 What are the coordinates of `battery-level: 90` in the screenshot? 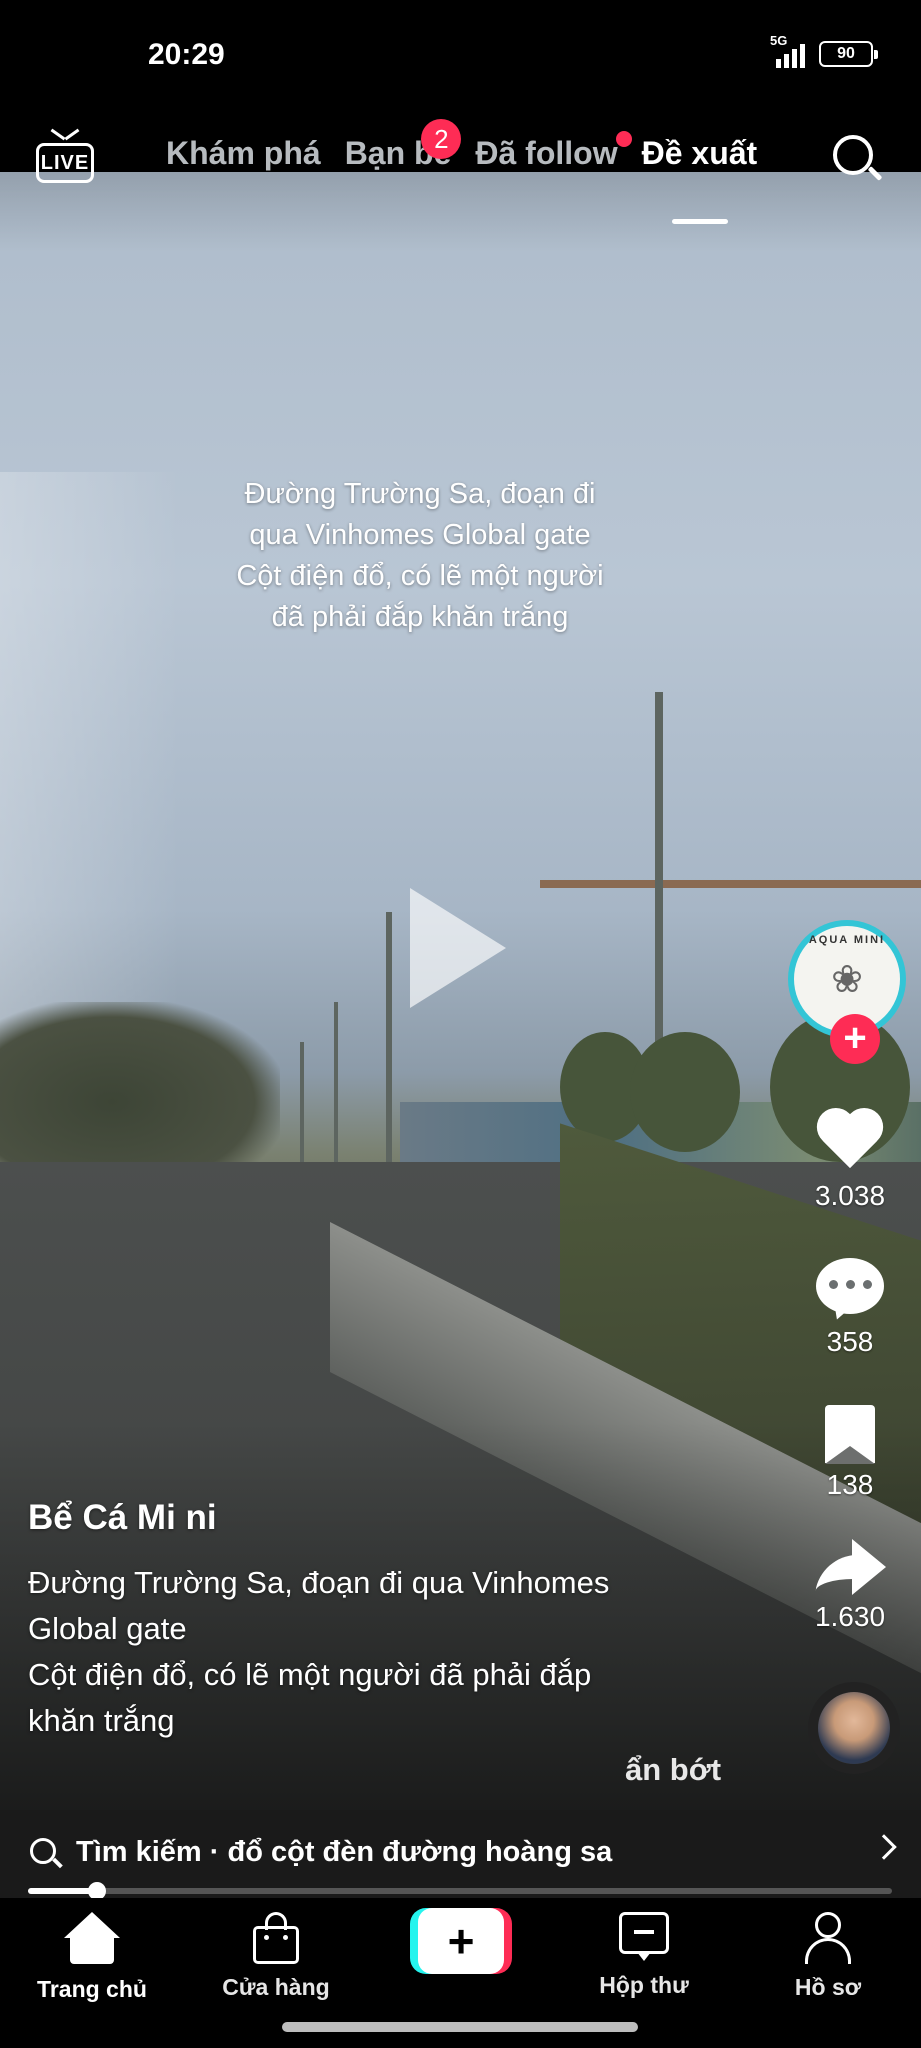 It's located at (846, 53).